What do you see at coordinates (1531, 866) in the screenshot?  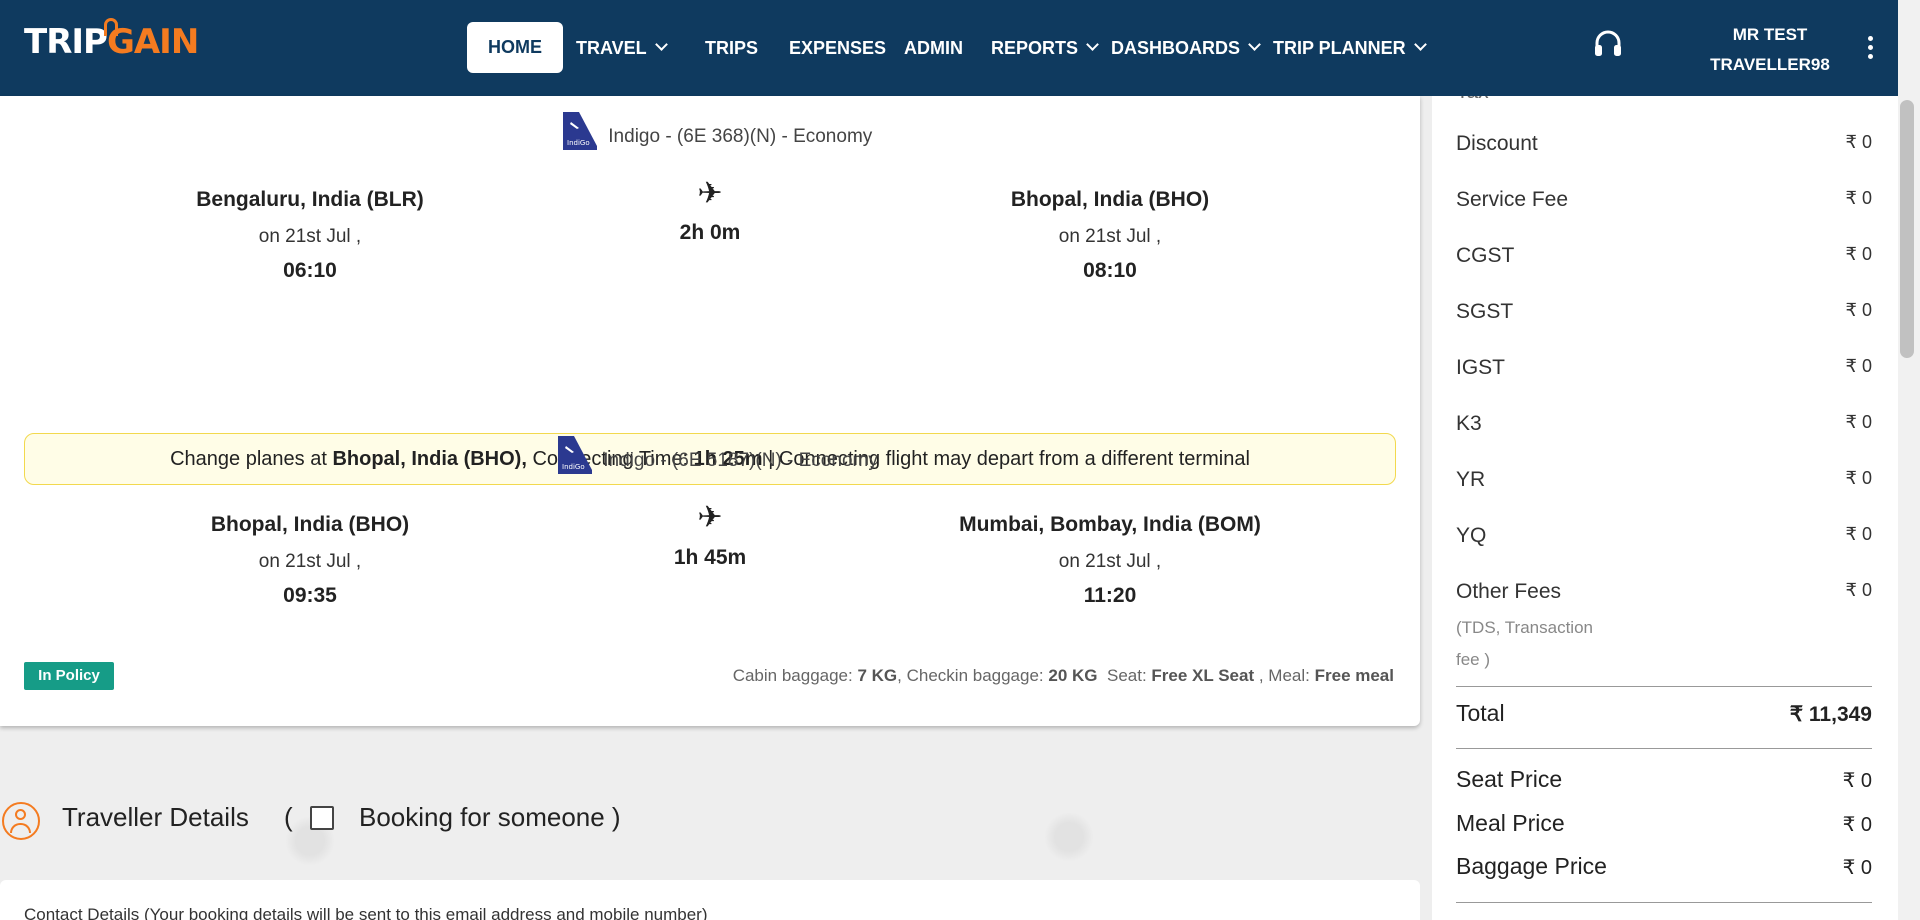 I see `extra-label: Baggage Price` at bounding box center [1531, 866].